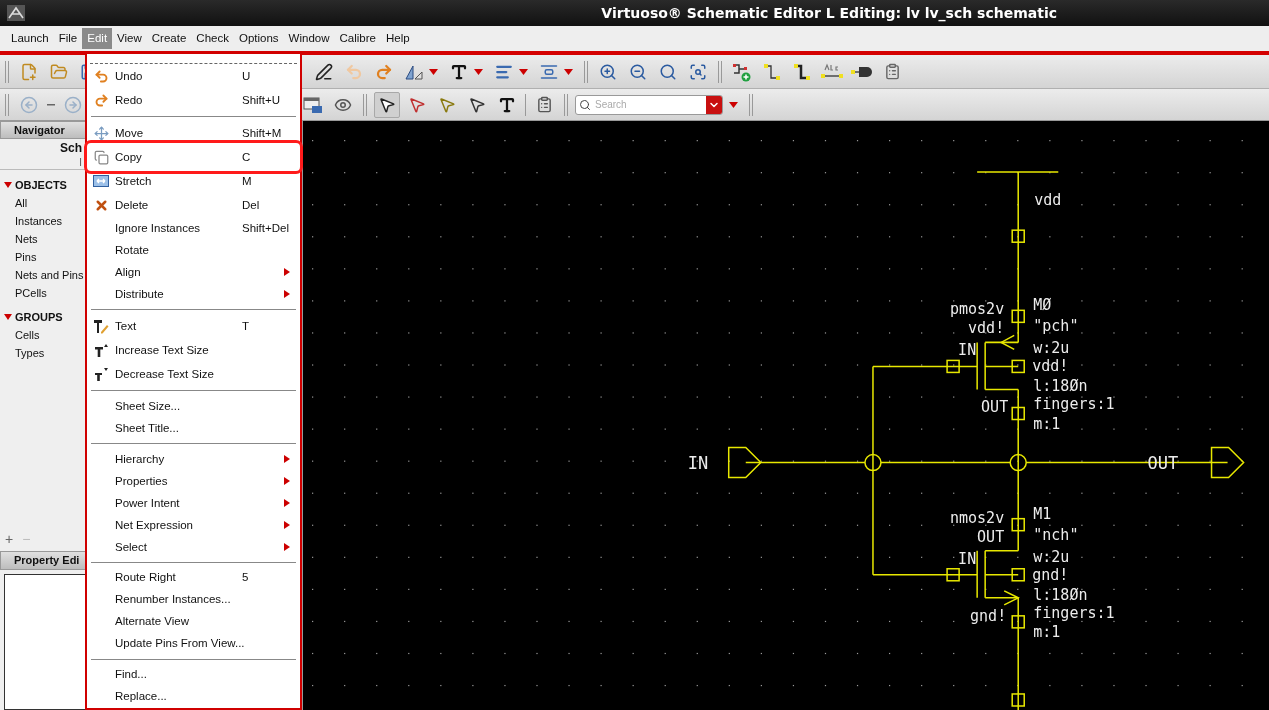  Describe the element at coordinates (193, 133) in the screenshot. I see `menu-item: Move Shift+M` at that location.